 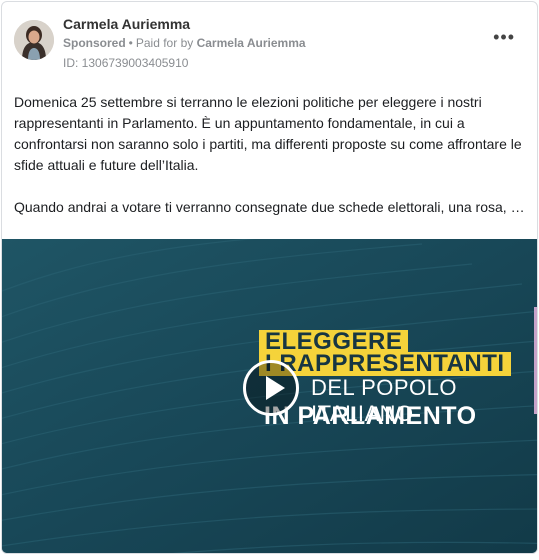 I want to click on play-icon, so click(x=275, y=388).